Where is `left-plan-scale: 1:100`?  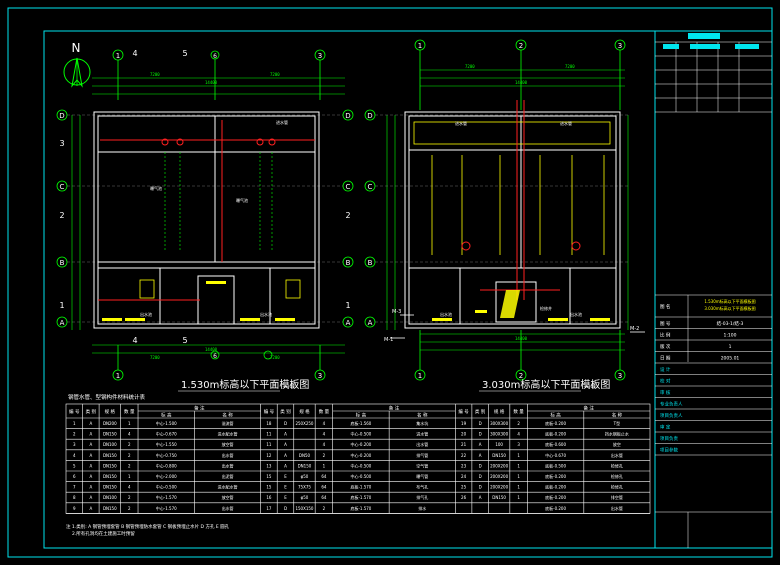 left-plan-scale: 1:100 is located at coordinates (289, 386).